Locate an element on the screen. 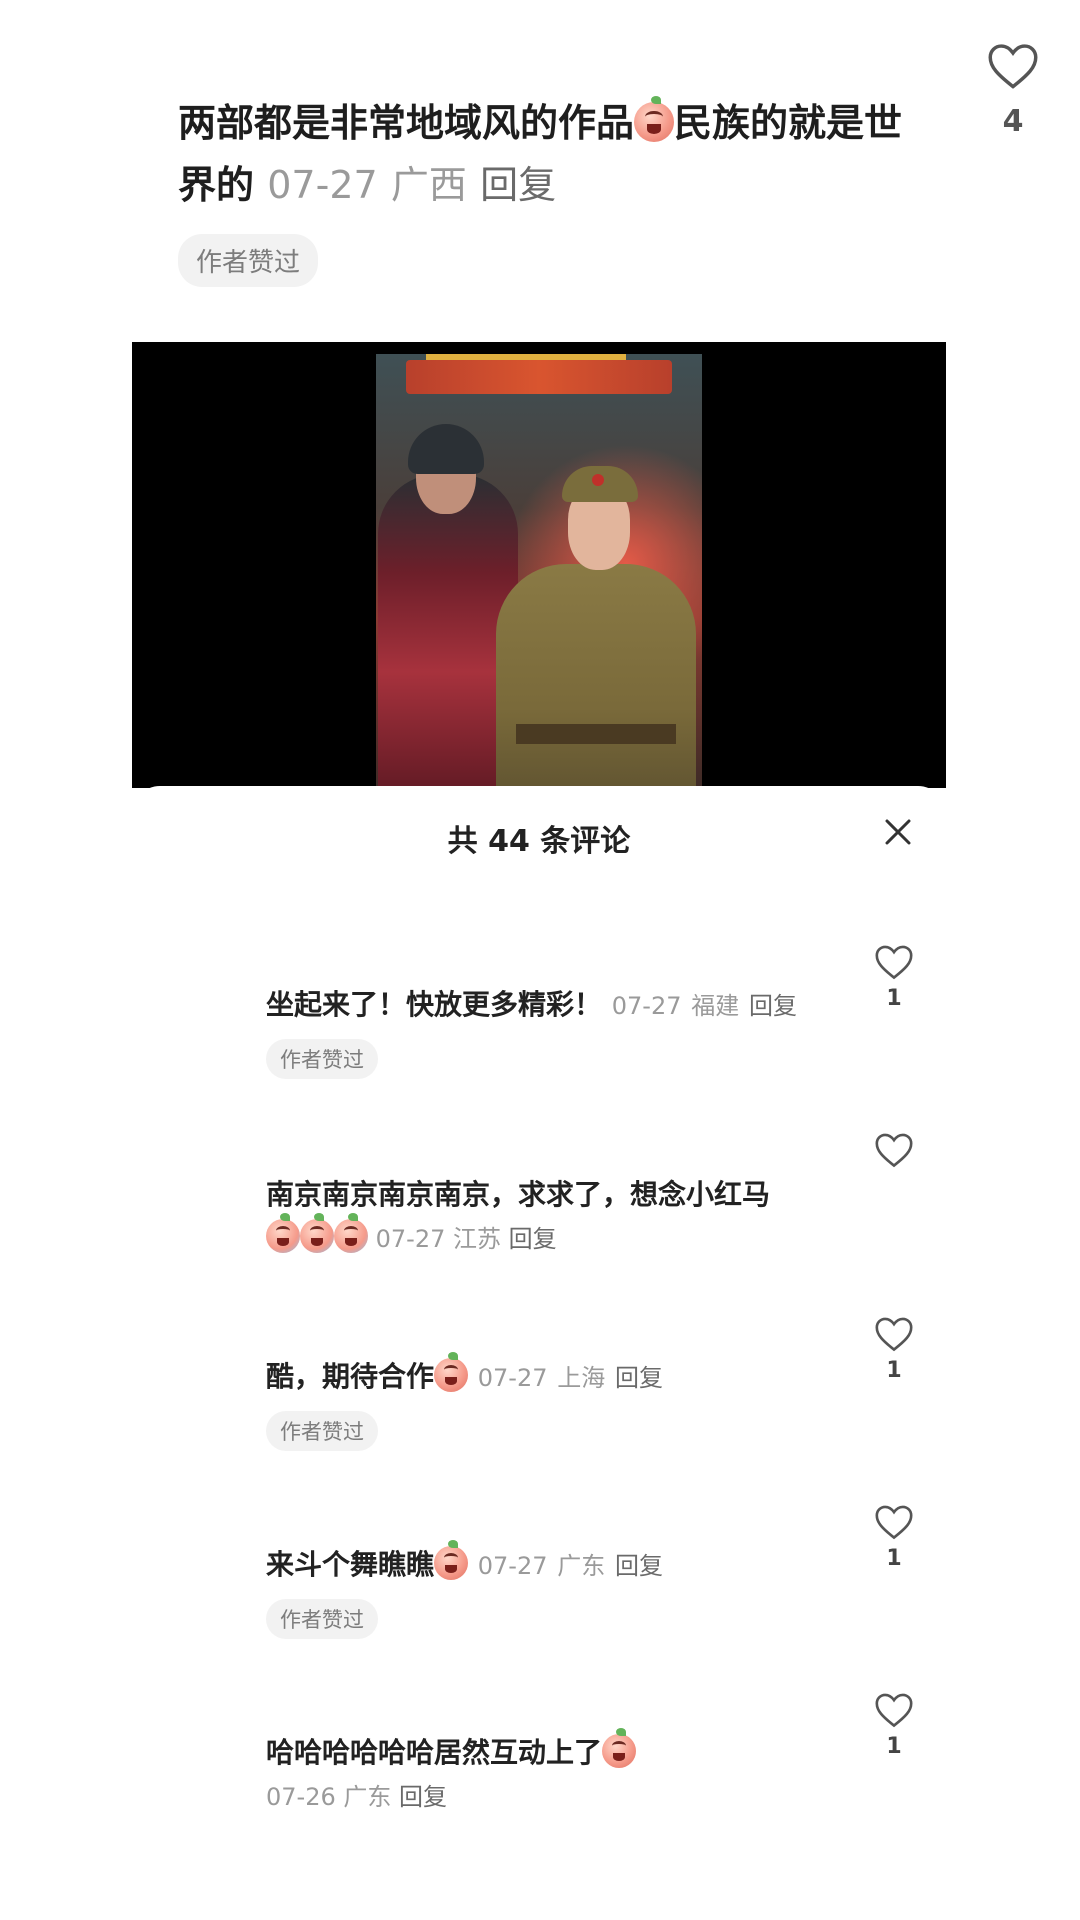 This screenshot has width=1080, height=1920. top-like-button: 4 is located at coordinates (1013, 90).